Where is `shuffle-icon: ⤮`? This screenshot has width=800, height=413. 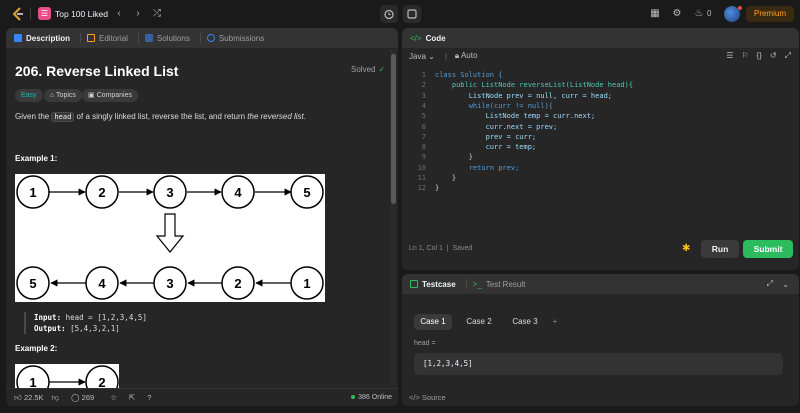
shuffle-icon: ⤮ is located at coordinates (157, 14).